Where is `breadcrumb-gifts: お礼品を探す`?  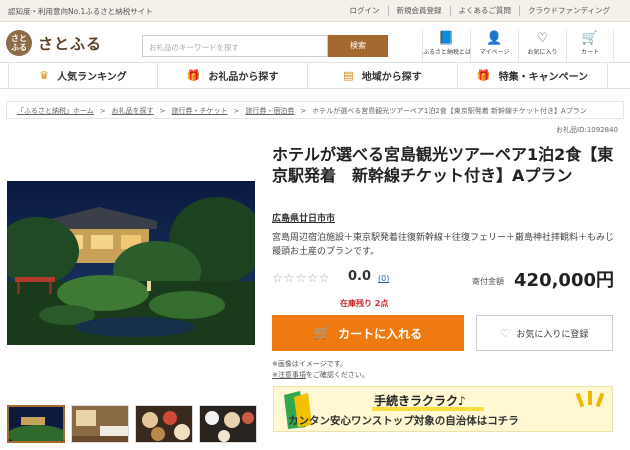
breadcrumb-gifts: お礼品を探す is located at coordinates (133, 111).